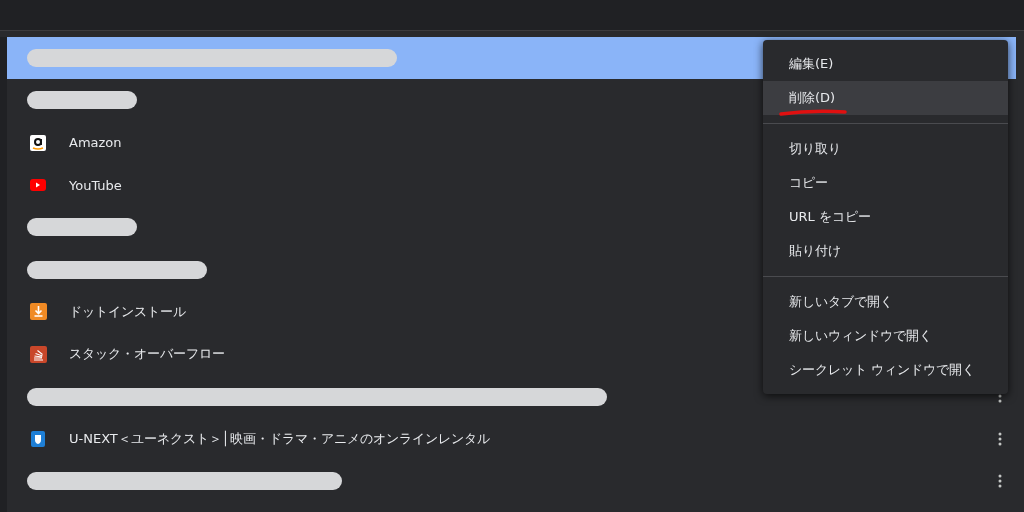  I want to click on menu-item: 貼り付け, so click(885, 251).